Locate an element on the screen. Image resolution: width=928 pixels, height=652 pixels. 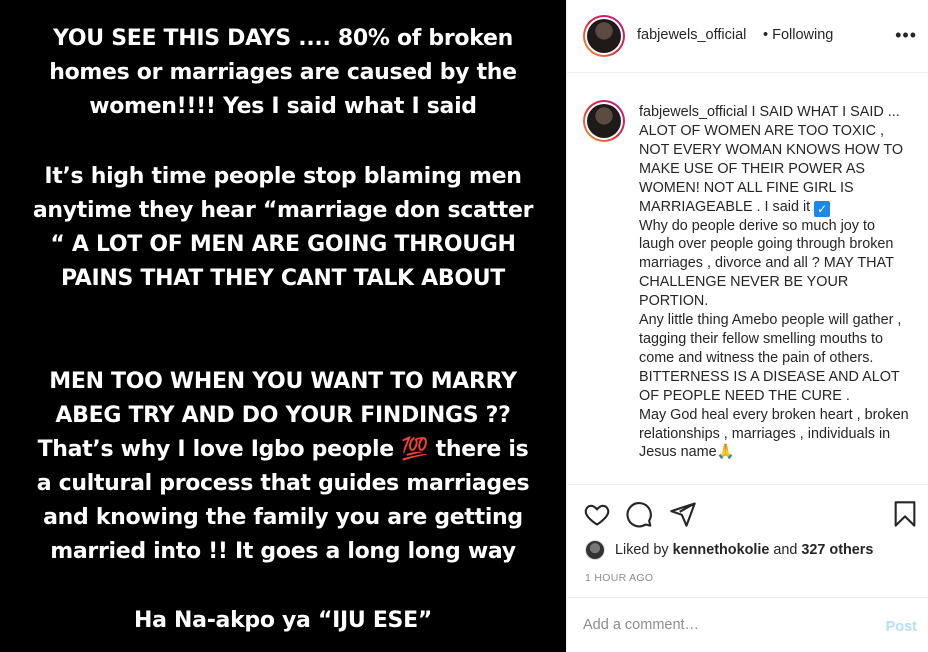
likes-middle: and is located at coordinates (785, 550).